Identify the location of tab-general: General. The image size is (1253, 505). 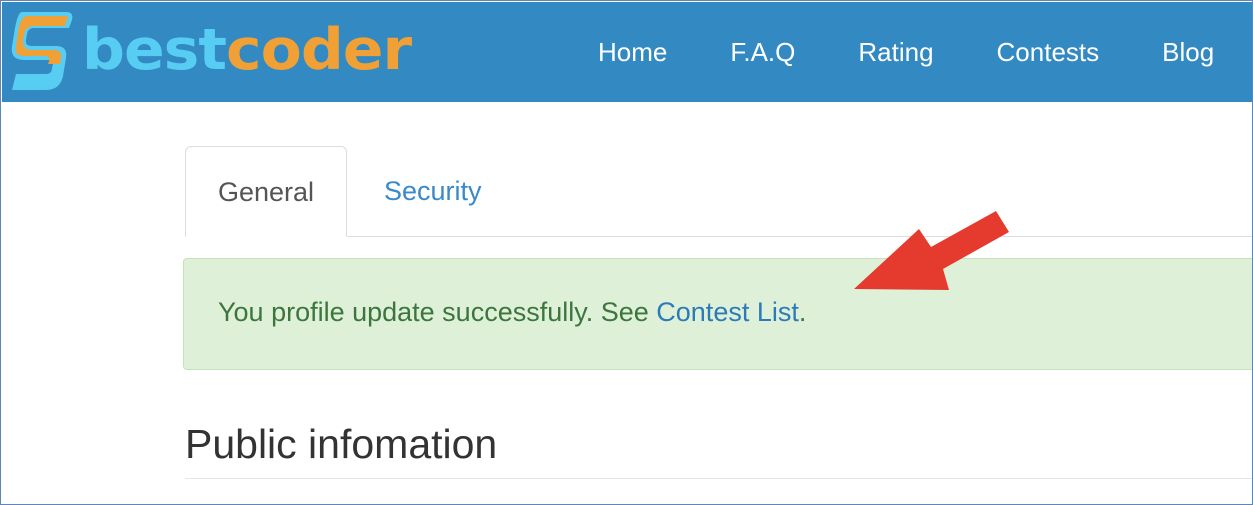
(266, 191).